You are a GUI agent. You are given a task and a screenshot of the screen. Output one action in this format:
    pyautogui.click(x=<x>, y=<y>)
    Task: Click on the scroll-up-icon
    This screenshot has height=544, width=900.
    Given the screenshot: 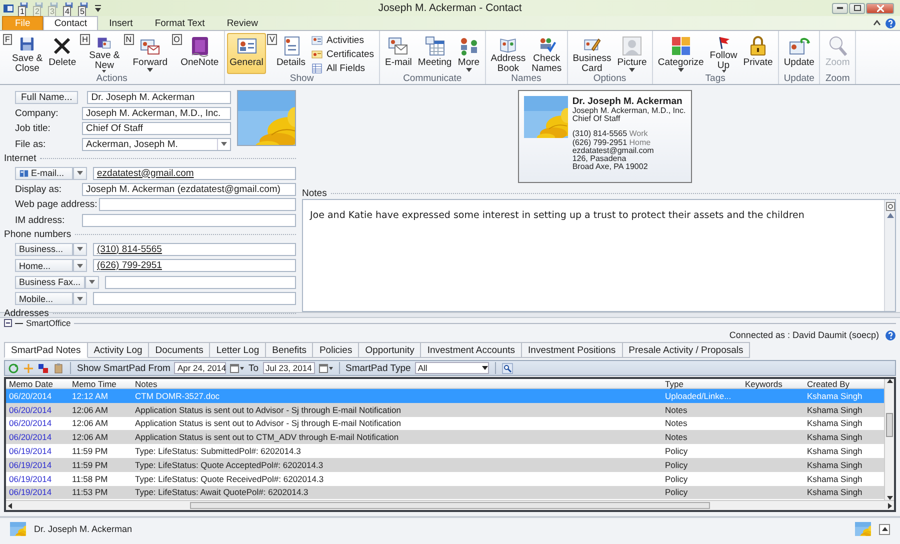 What is the action you would take?
    pyautogui.click(x=889, y=381)
    